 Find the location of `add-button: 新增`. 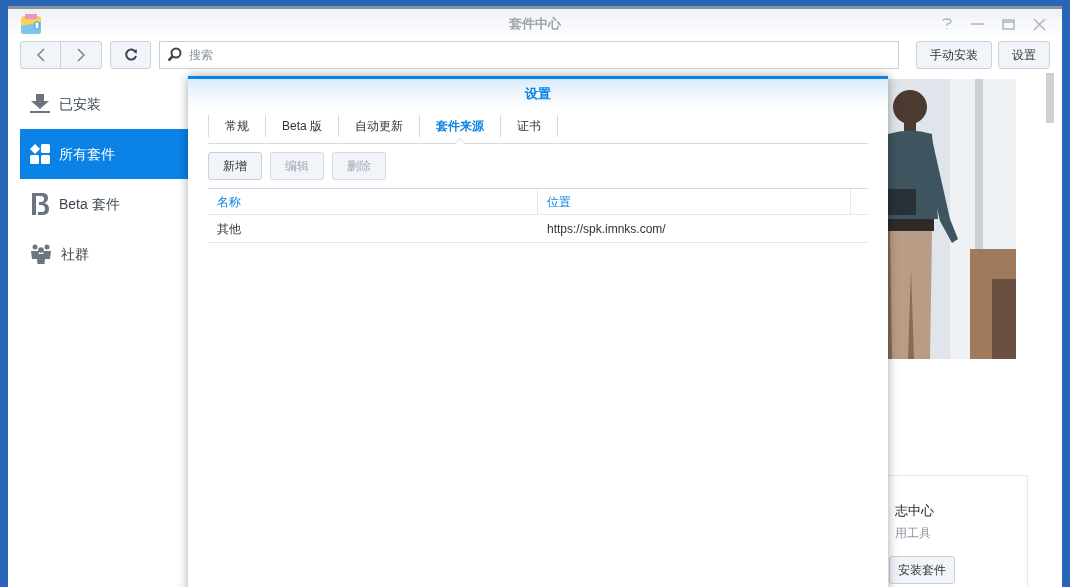

add-button: 新增 is located at coordinates (235, 166).